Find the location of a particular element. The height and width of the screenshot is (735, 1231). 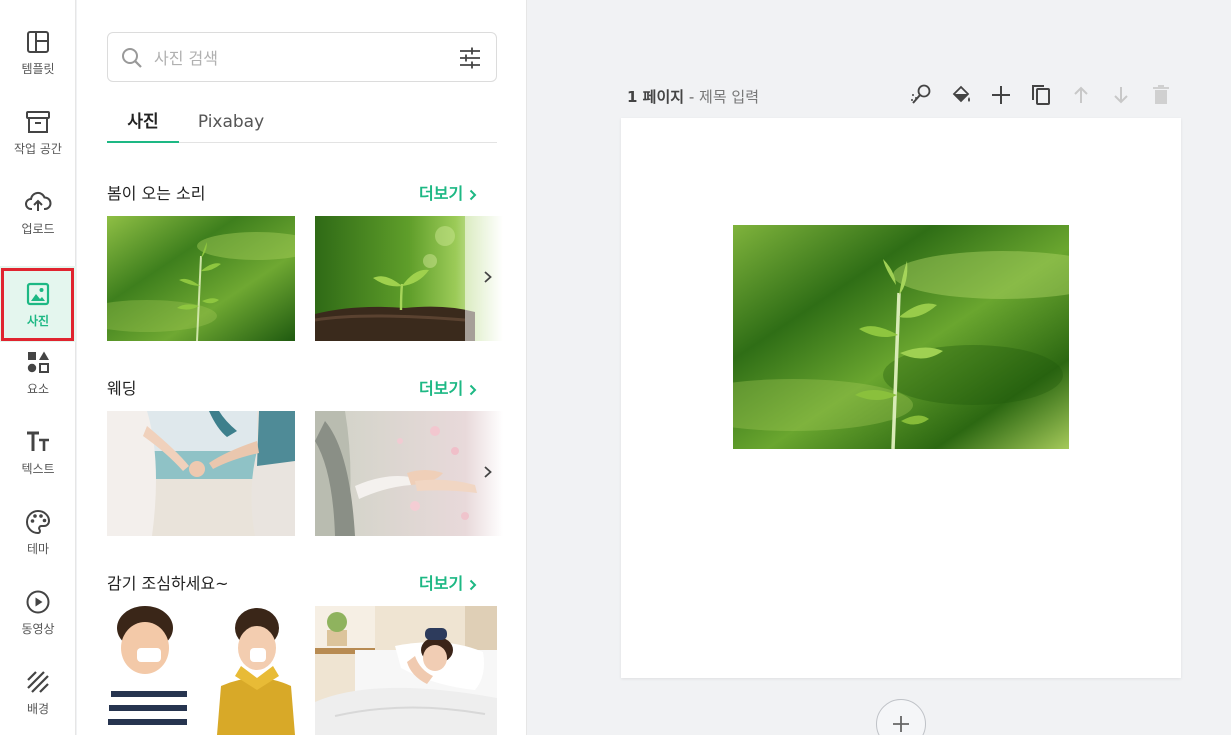

more-link-wedding: 더보기 is located at coordinates (449, 387).